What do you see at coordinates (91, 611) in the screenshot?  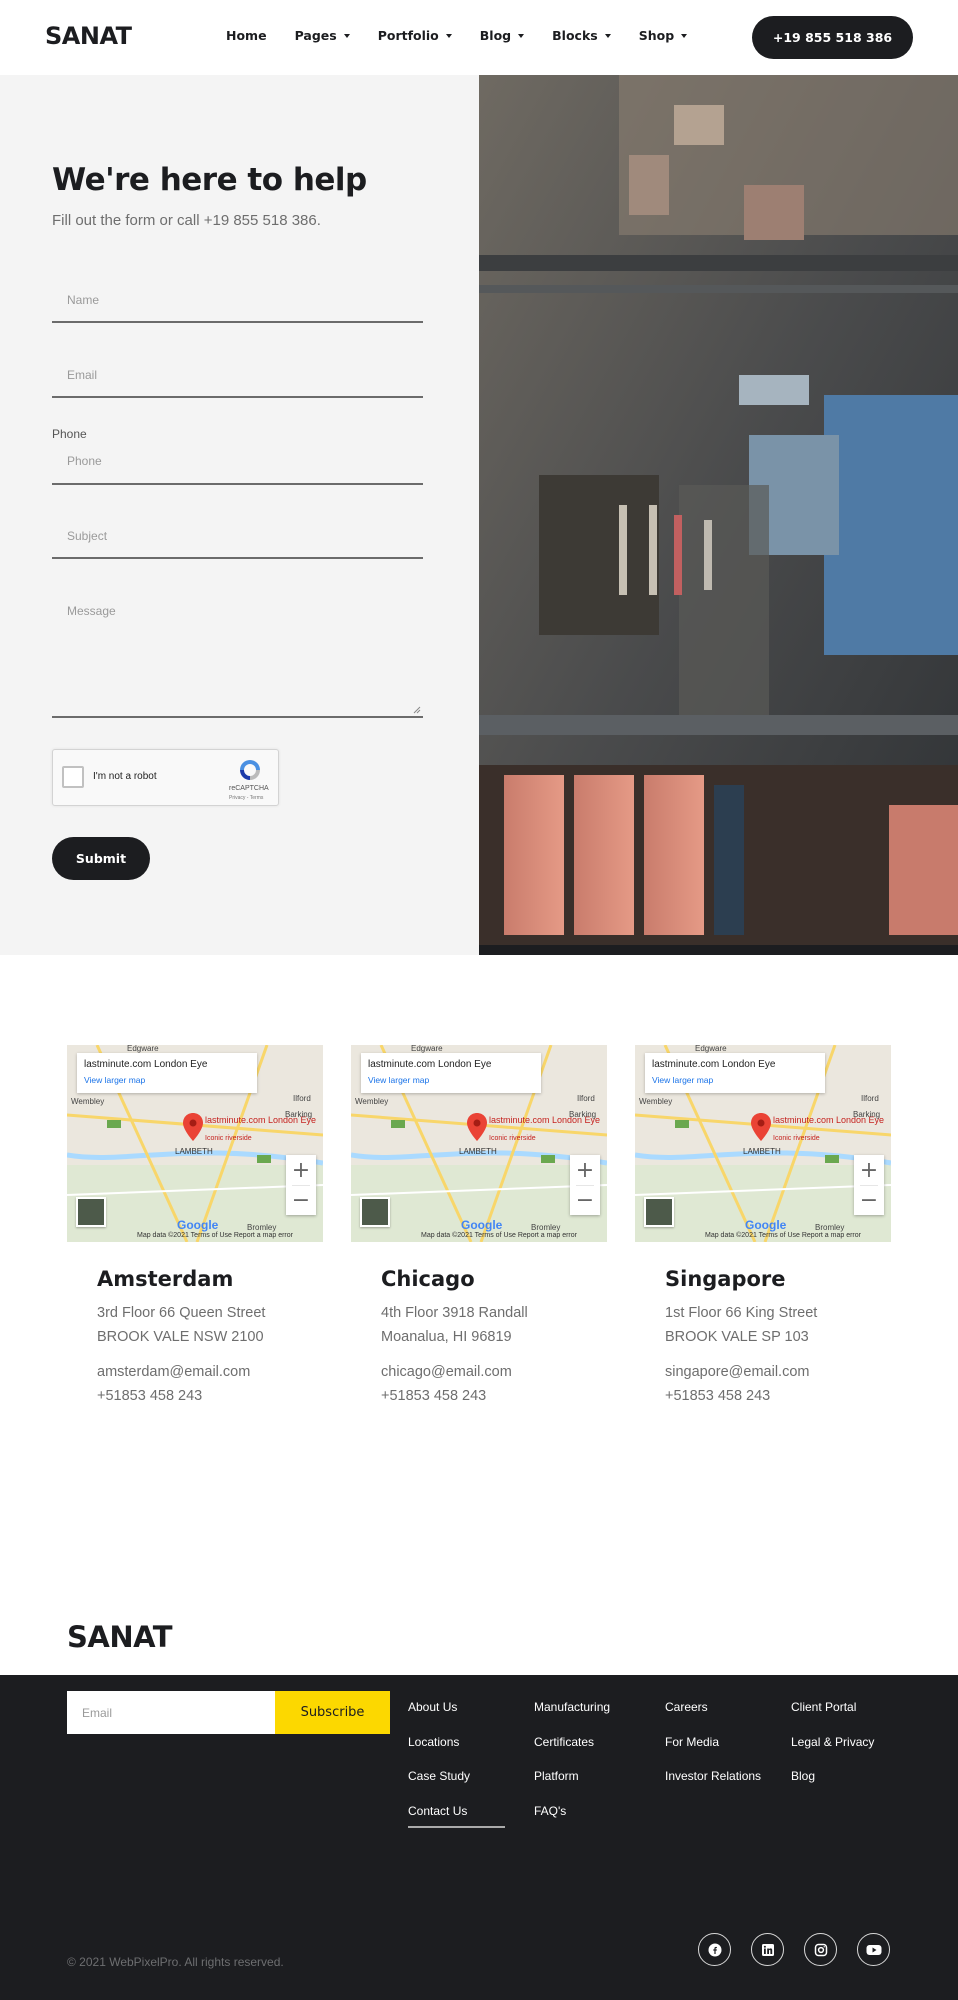 I see `message-placeholder: Message` at bounding box center [91, 611].